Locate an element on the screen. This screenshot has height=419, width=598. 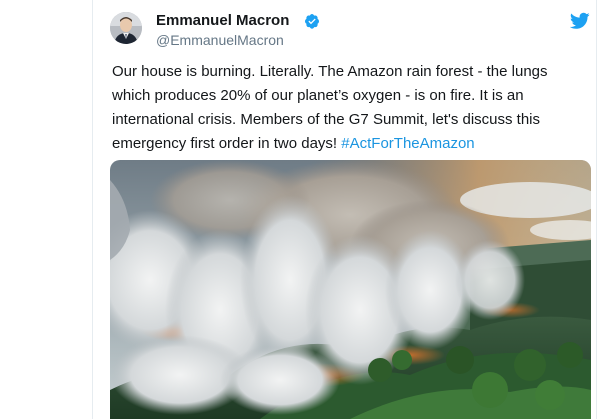
timeline-right-border is located at coordinates (596, 209).